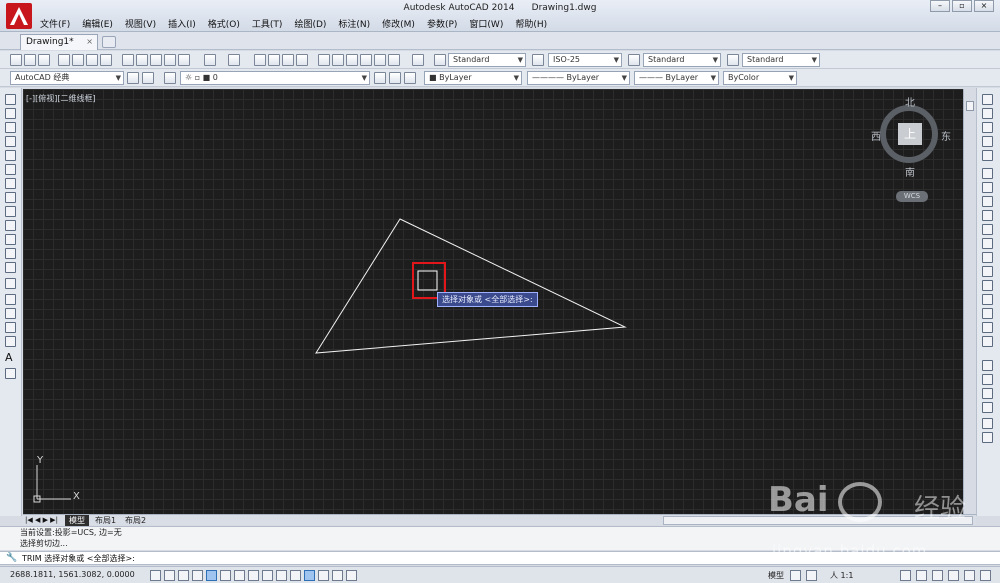  Describe the element at coordinates (531, 25) in the screenshot. I see `menu-help: 帮助(H)` at that location.